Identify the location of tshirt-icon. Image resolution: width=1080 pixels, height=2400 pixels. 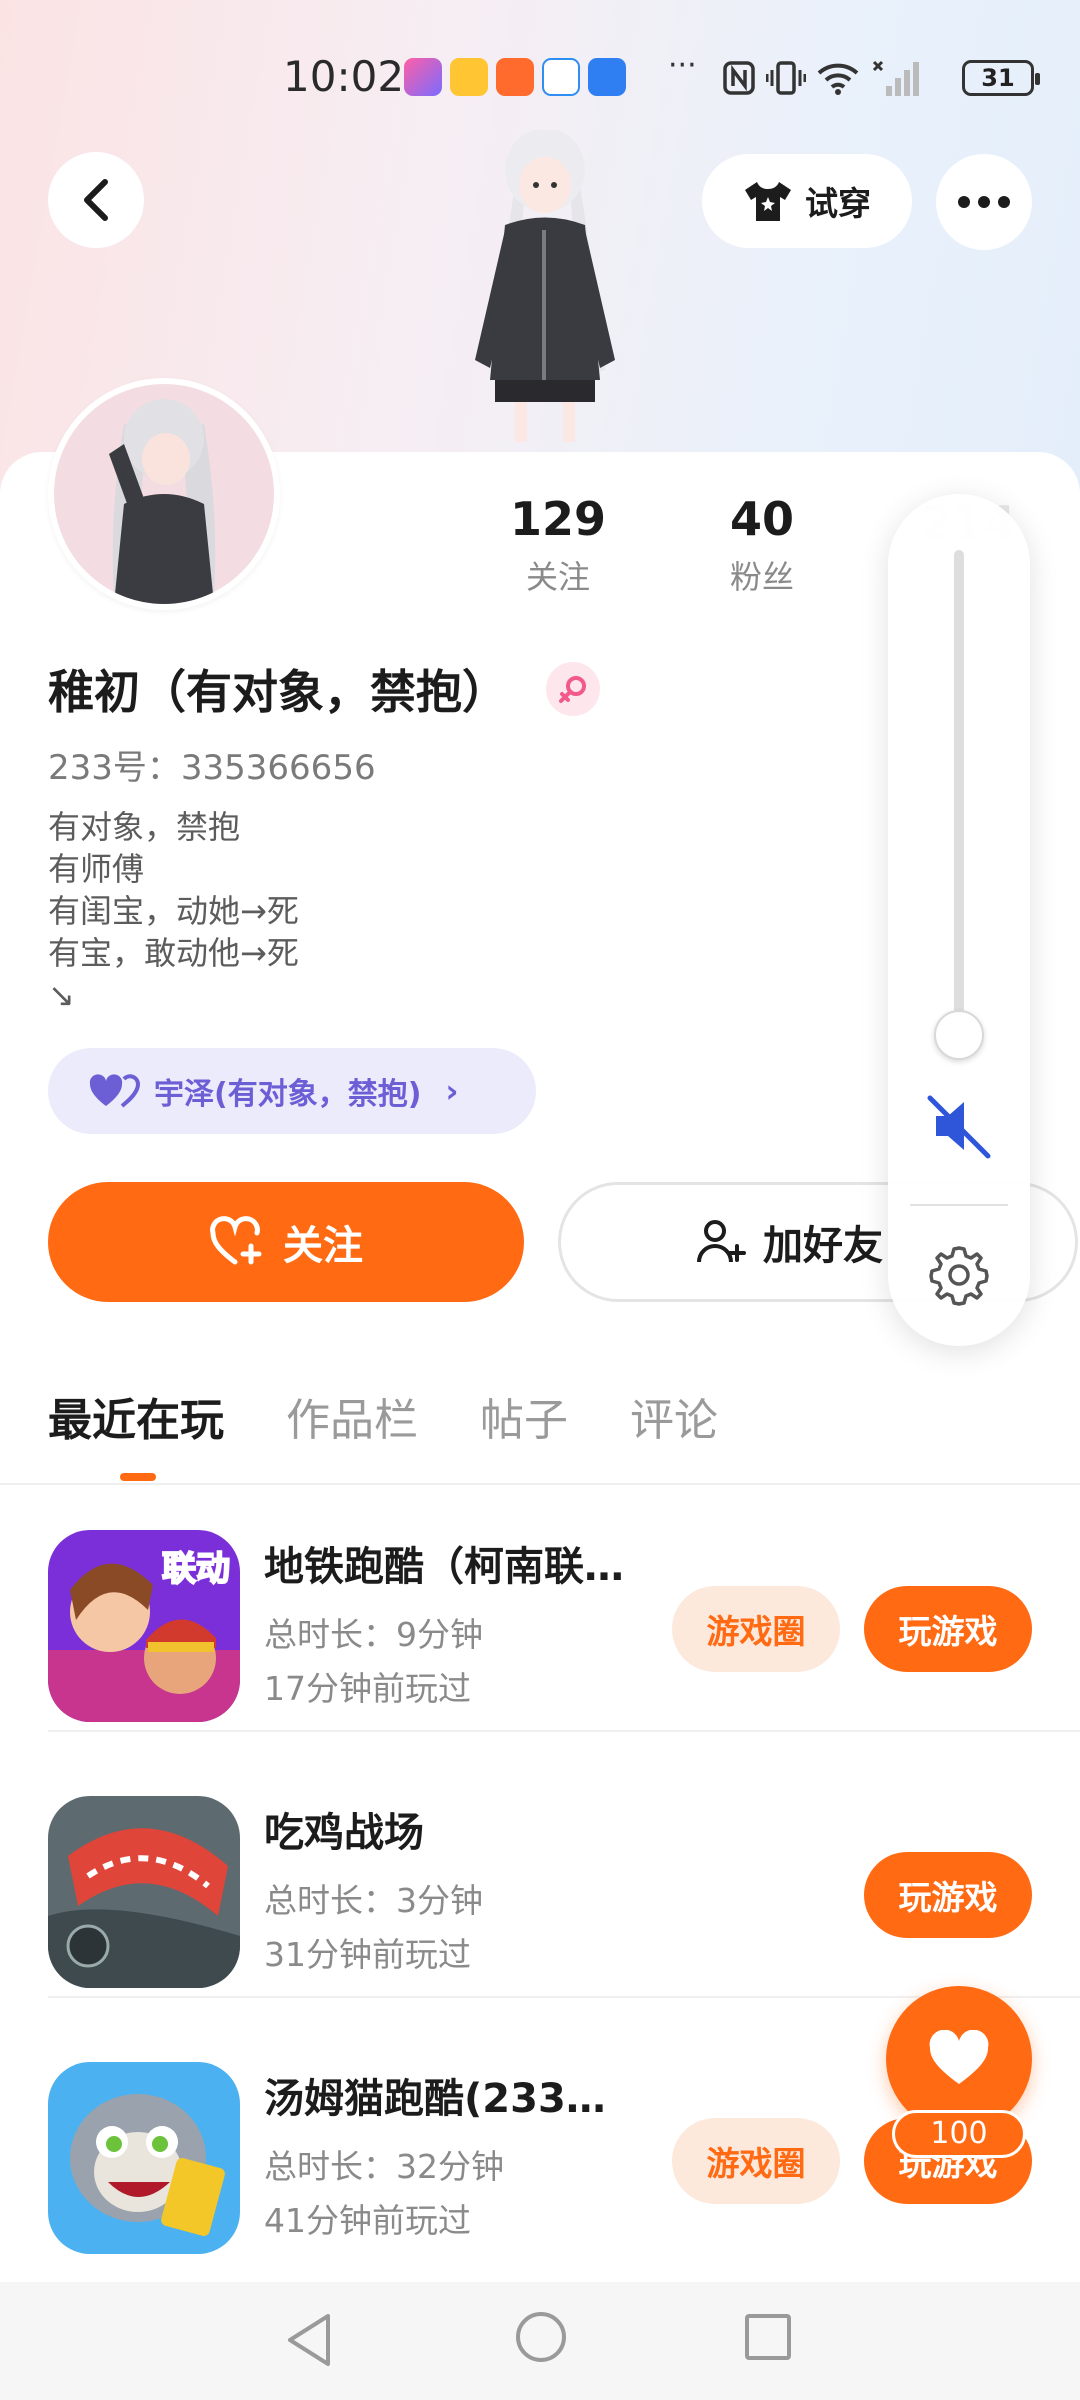
(768, 201).